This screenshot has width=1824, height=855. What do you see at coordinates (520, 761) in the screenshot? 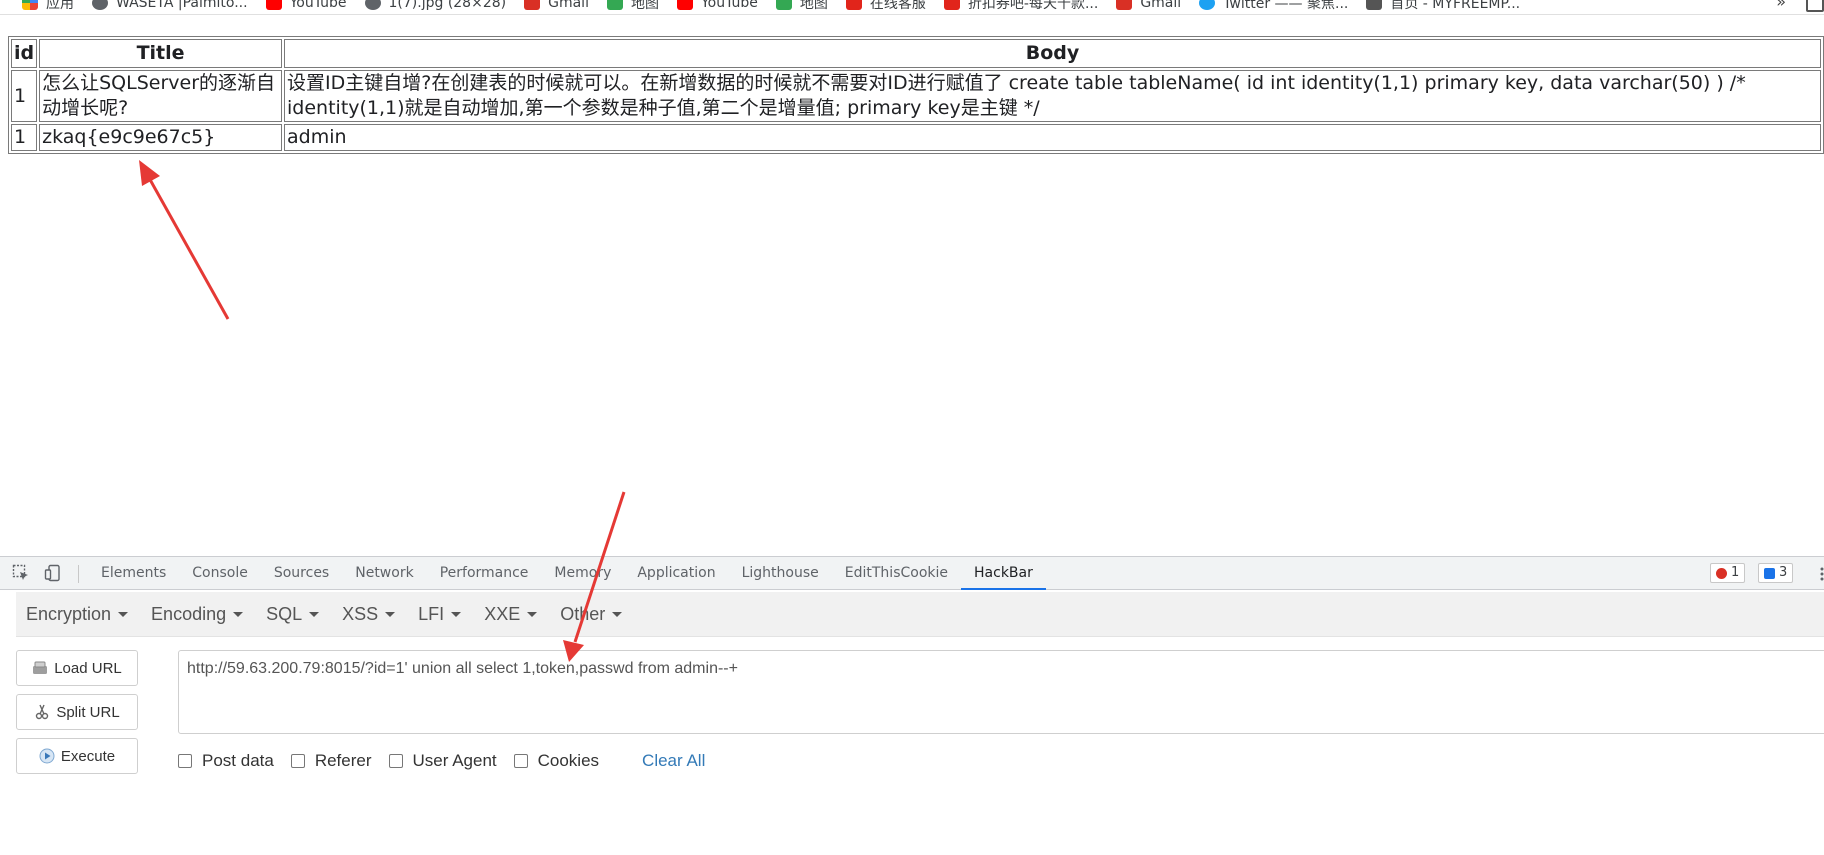
I see `cookies-checkbox` at bounding box center [520, 761].